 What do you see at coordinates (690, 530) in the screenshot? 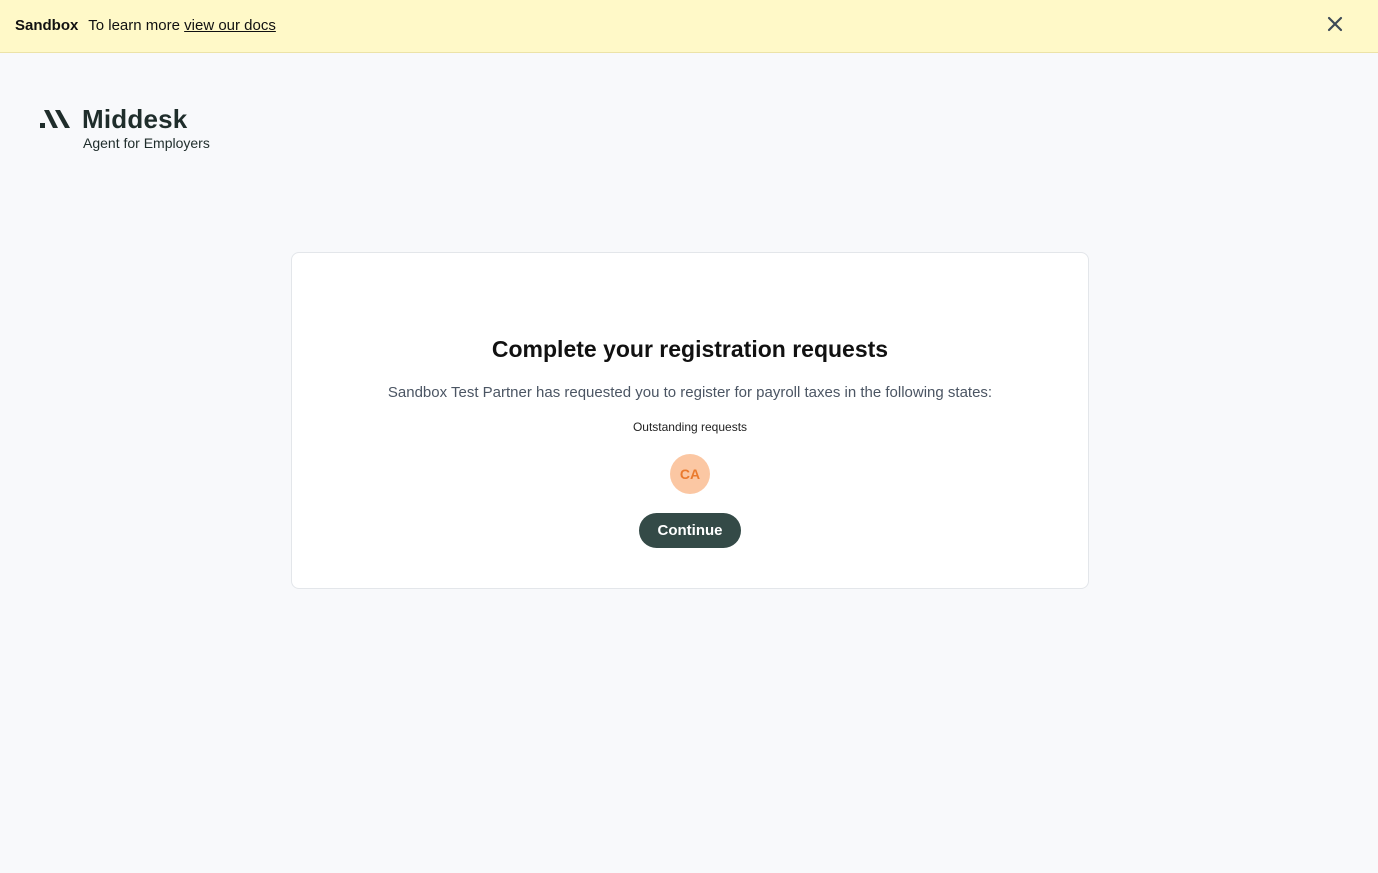
I see `continue-button: Continue` at bounding box center [690, 530].